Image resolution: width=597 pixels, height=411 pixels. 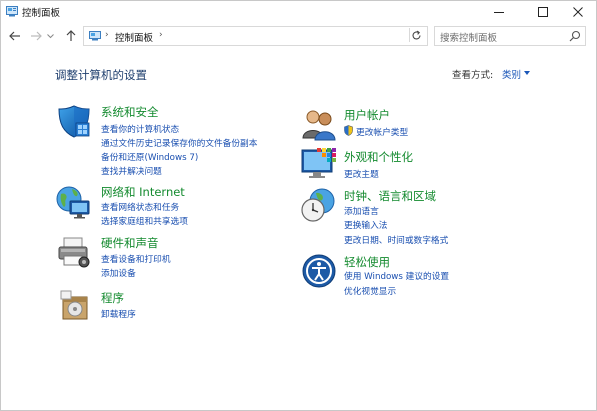 I want to click on up-button, so click(x=71, y=36).